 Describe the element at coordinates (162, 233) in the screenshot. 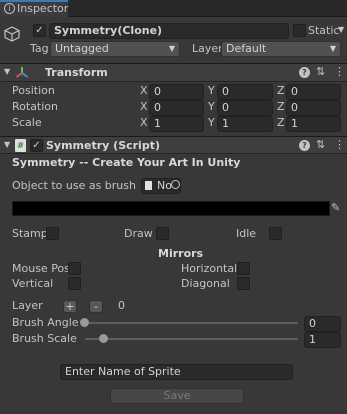

I see `mode-draw-checkbox` at that location.